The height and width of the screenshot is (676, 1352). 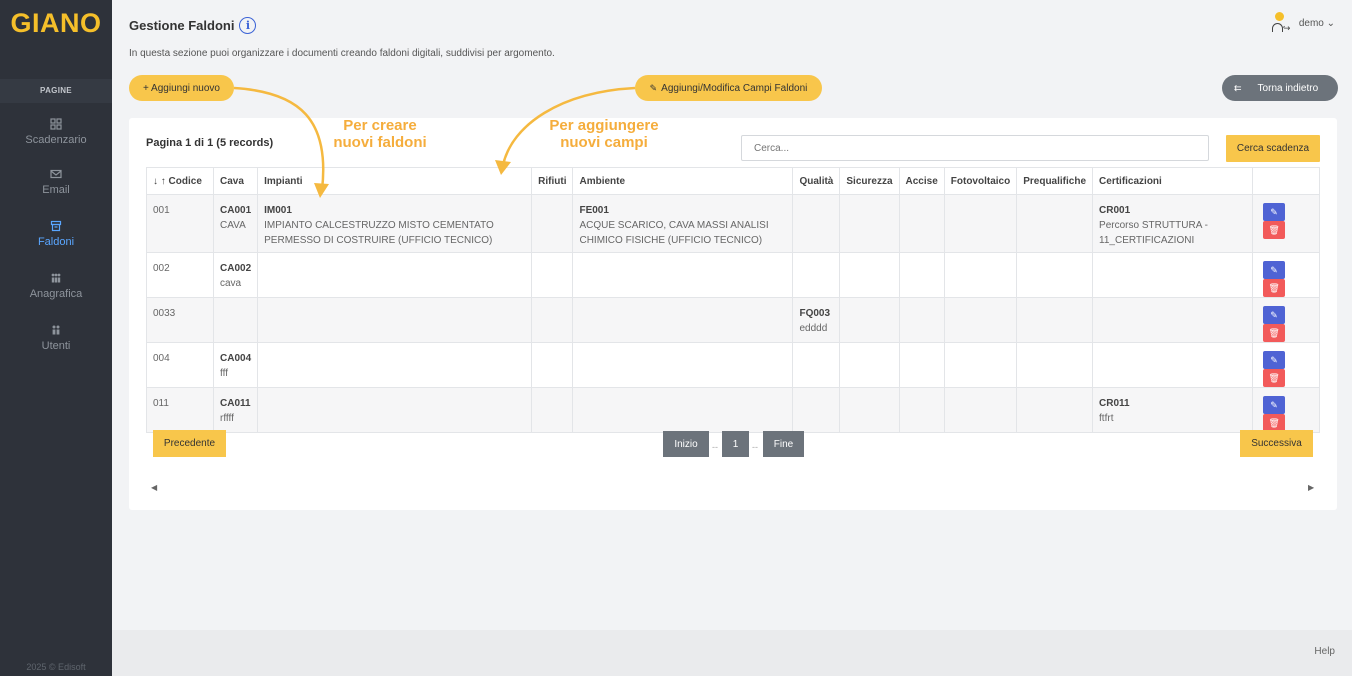 I want to click on help-link: Help, so click(x=1324, y=651).